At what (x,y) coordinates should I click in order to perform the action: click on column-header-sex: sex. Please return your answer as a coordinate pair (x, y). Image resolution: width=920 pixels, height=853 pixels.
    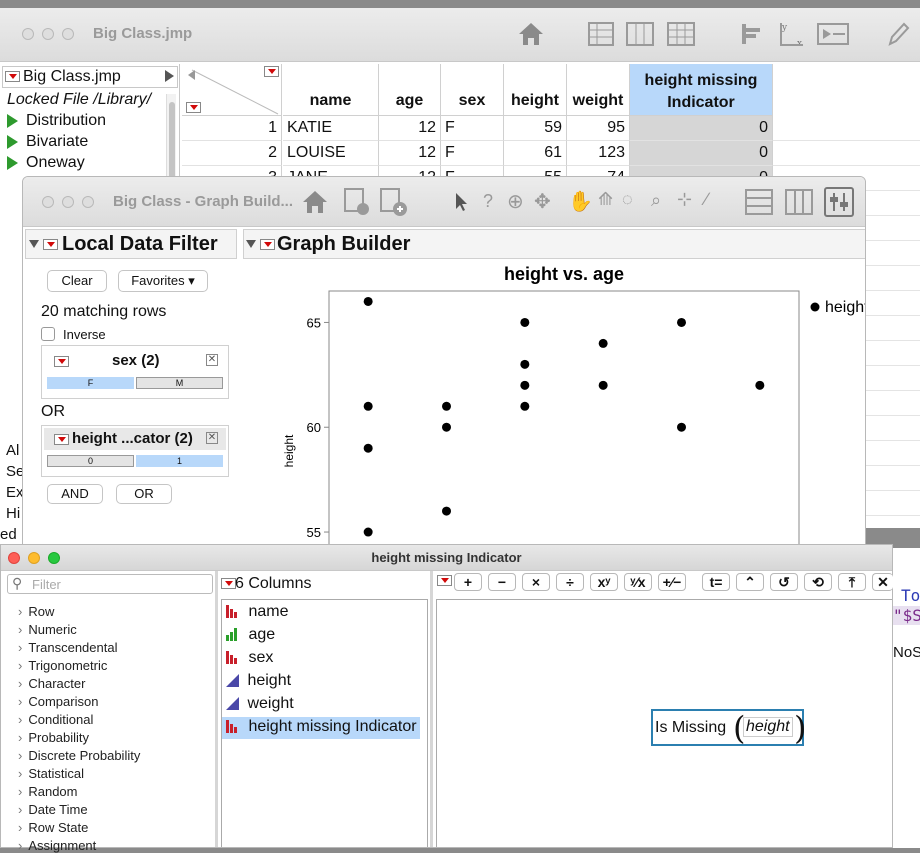
    Looking at the image, I should click on (472, 90).